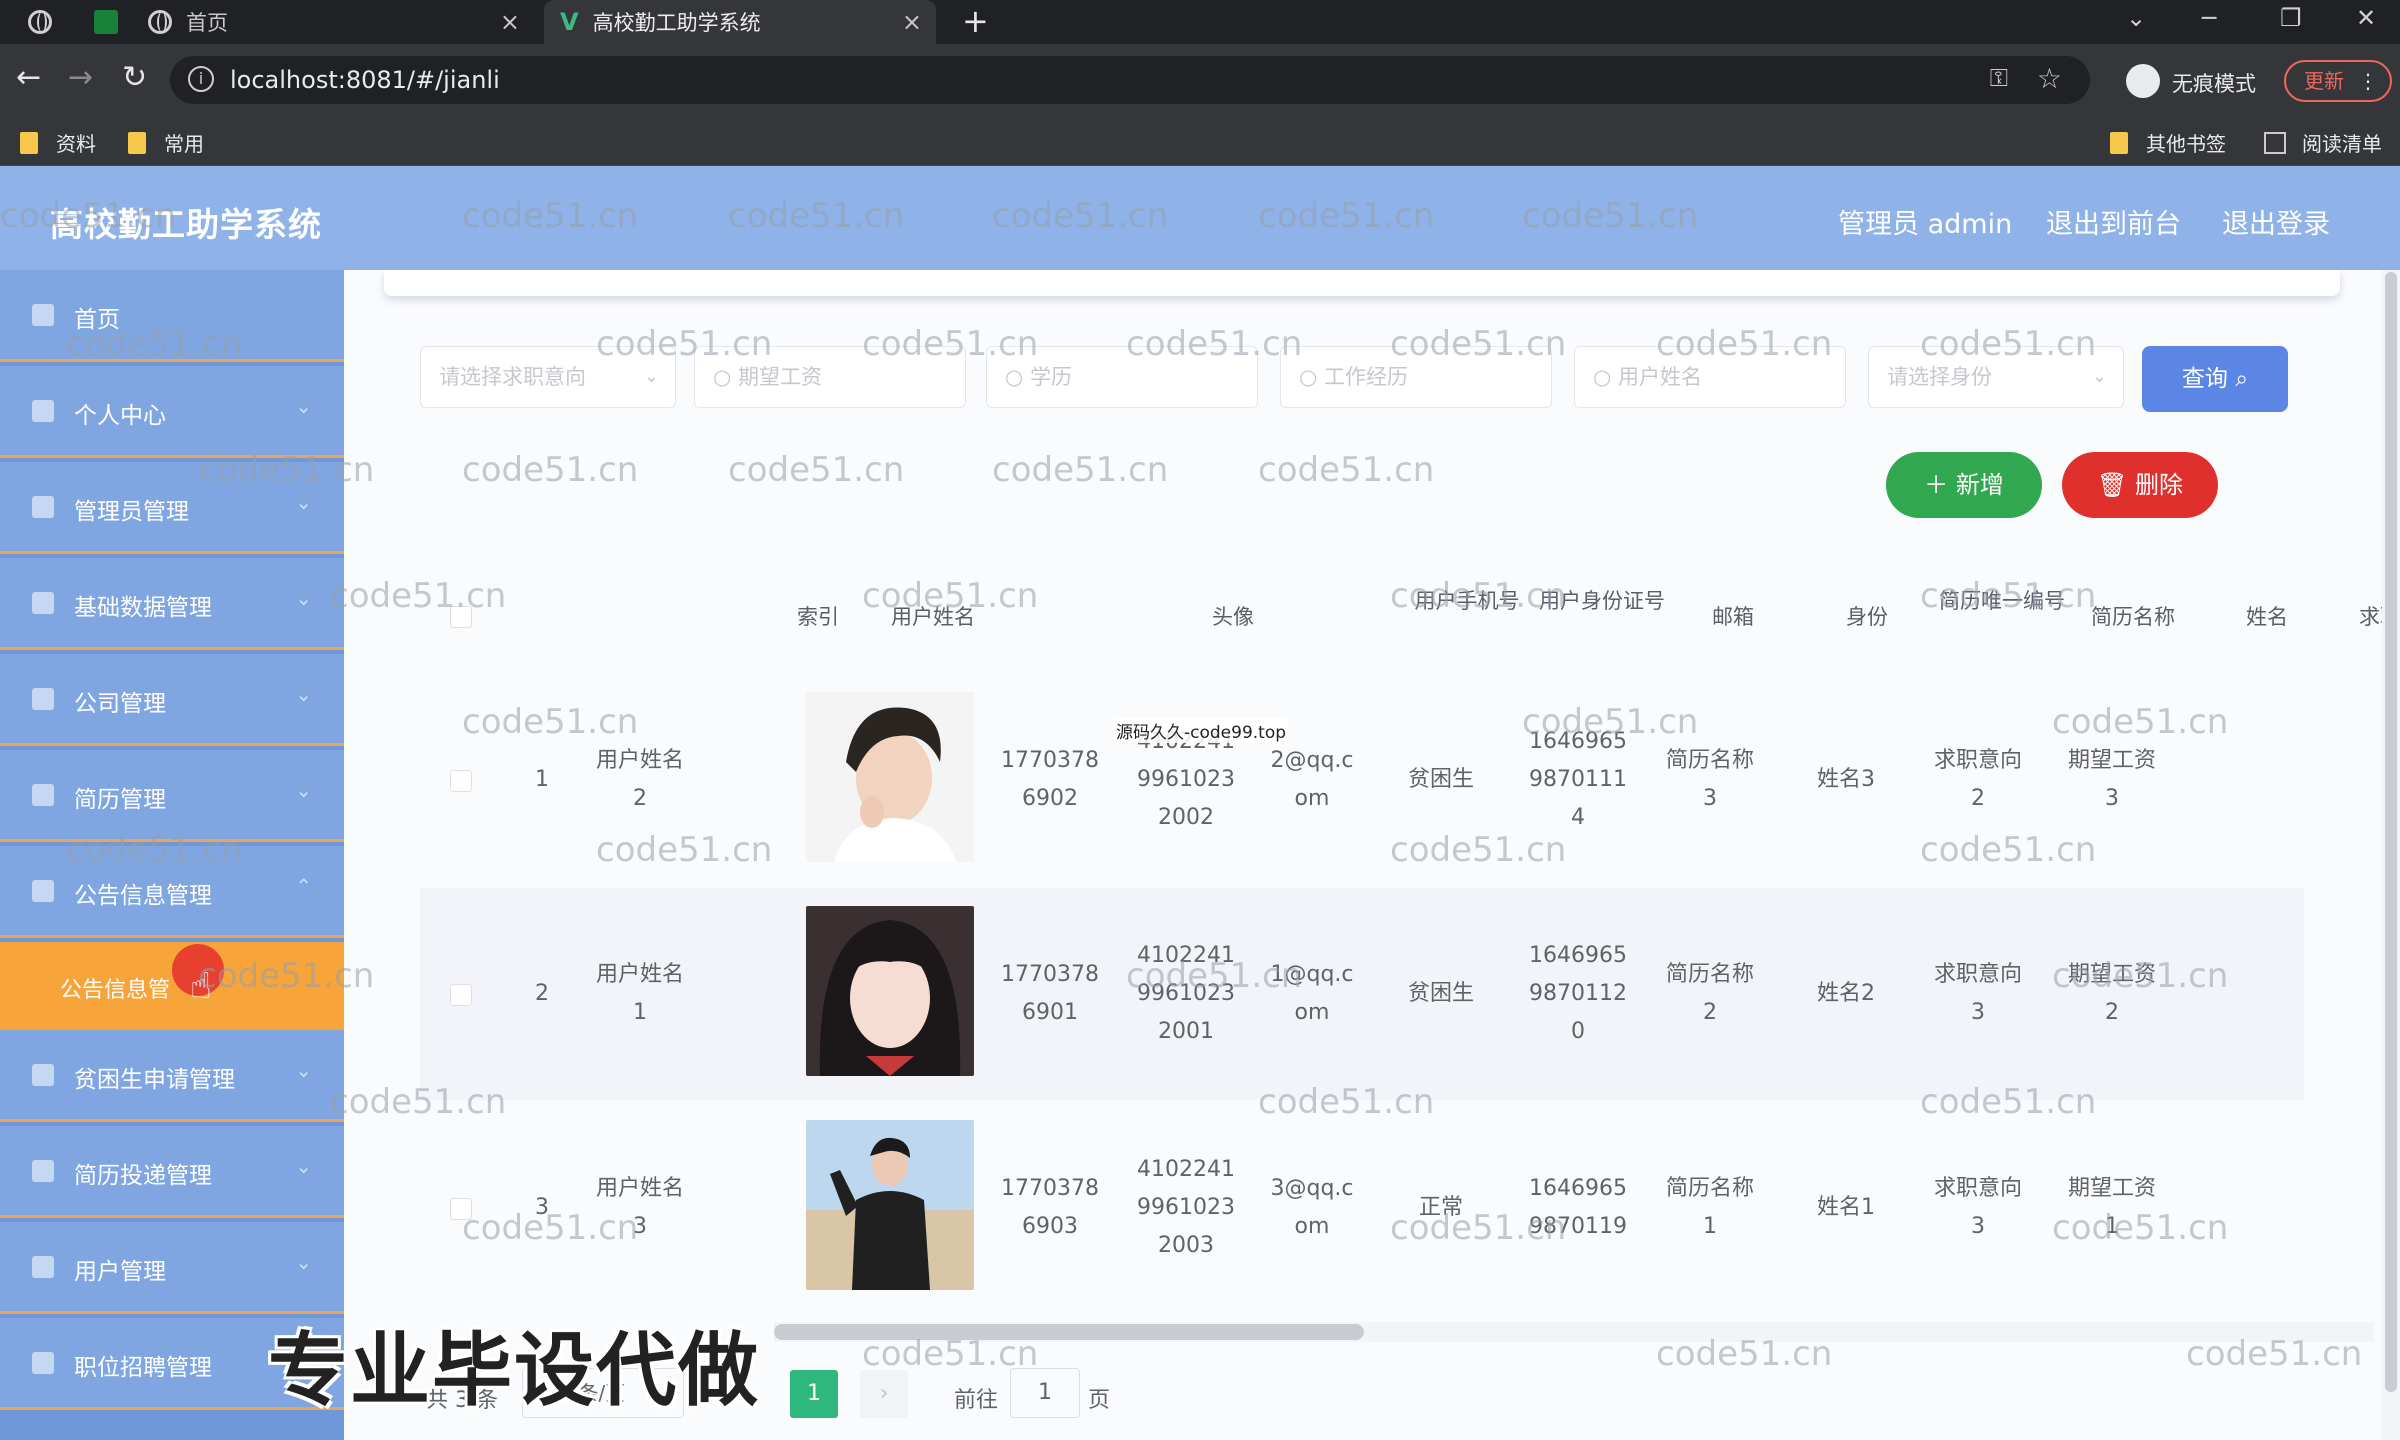  What do you see at coordinates (2368, 81) in the screenshot?
I see `more-icon: ⋮` at bounding box center [2368, 81].